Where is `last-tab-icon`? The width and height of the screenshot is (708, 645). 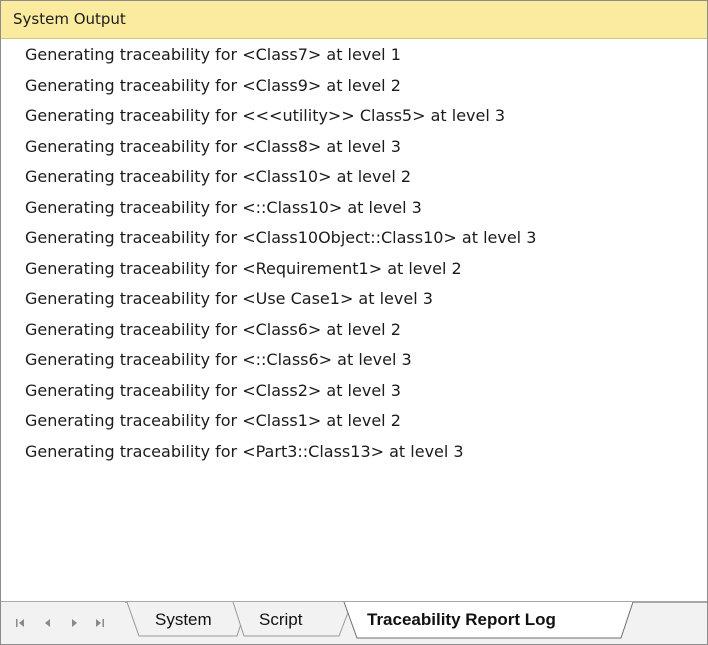 last-tab-icon is located at coordinates (100, 623).